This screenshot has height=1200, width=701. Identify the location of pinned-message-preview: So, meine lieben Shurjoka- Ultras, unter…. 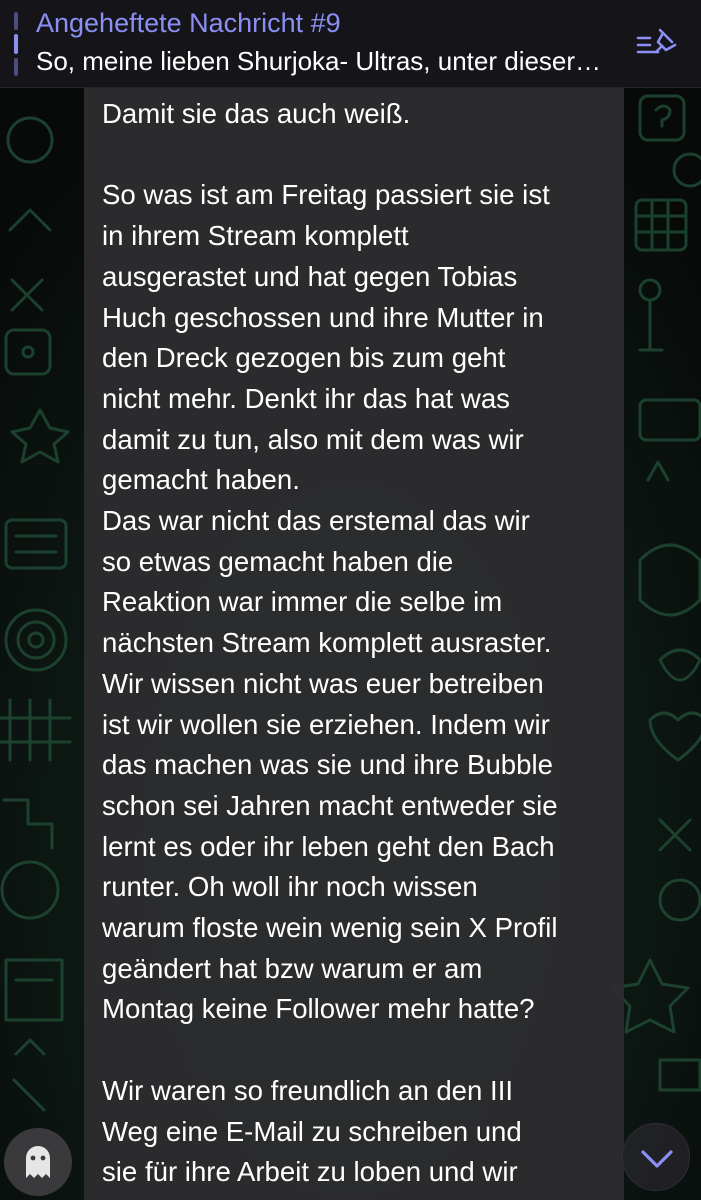
(319, 61).